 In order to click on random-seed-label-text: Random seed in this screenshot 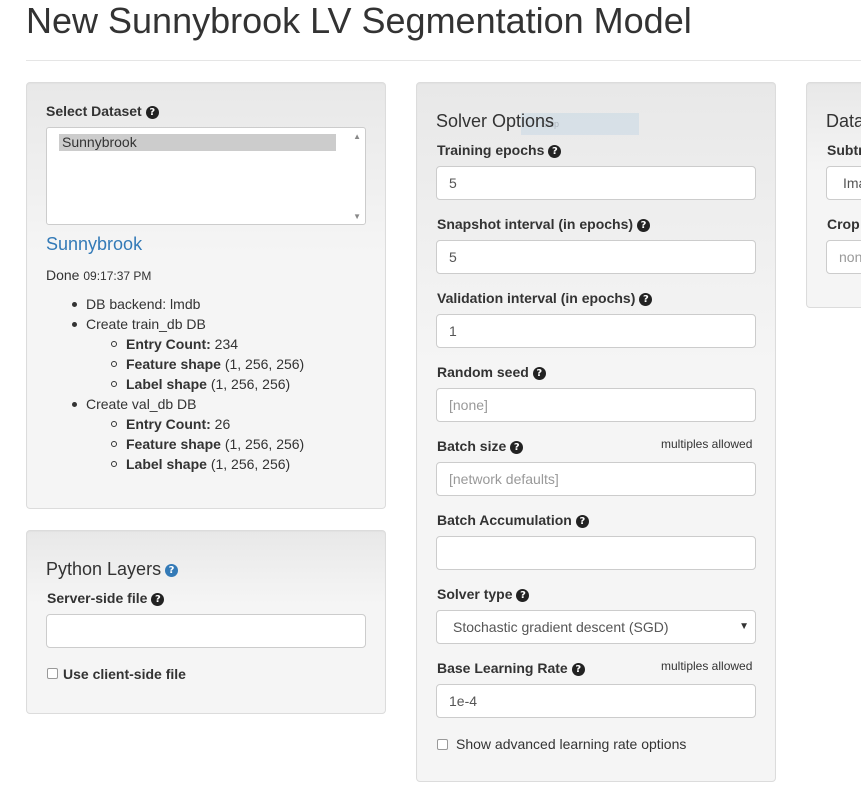, I will do `click(483, 372)`.